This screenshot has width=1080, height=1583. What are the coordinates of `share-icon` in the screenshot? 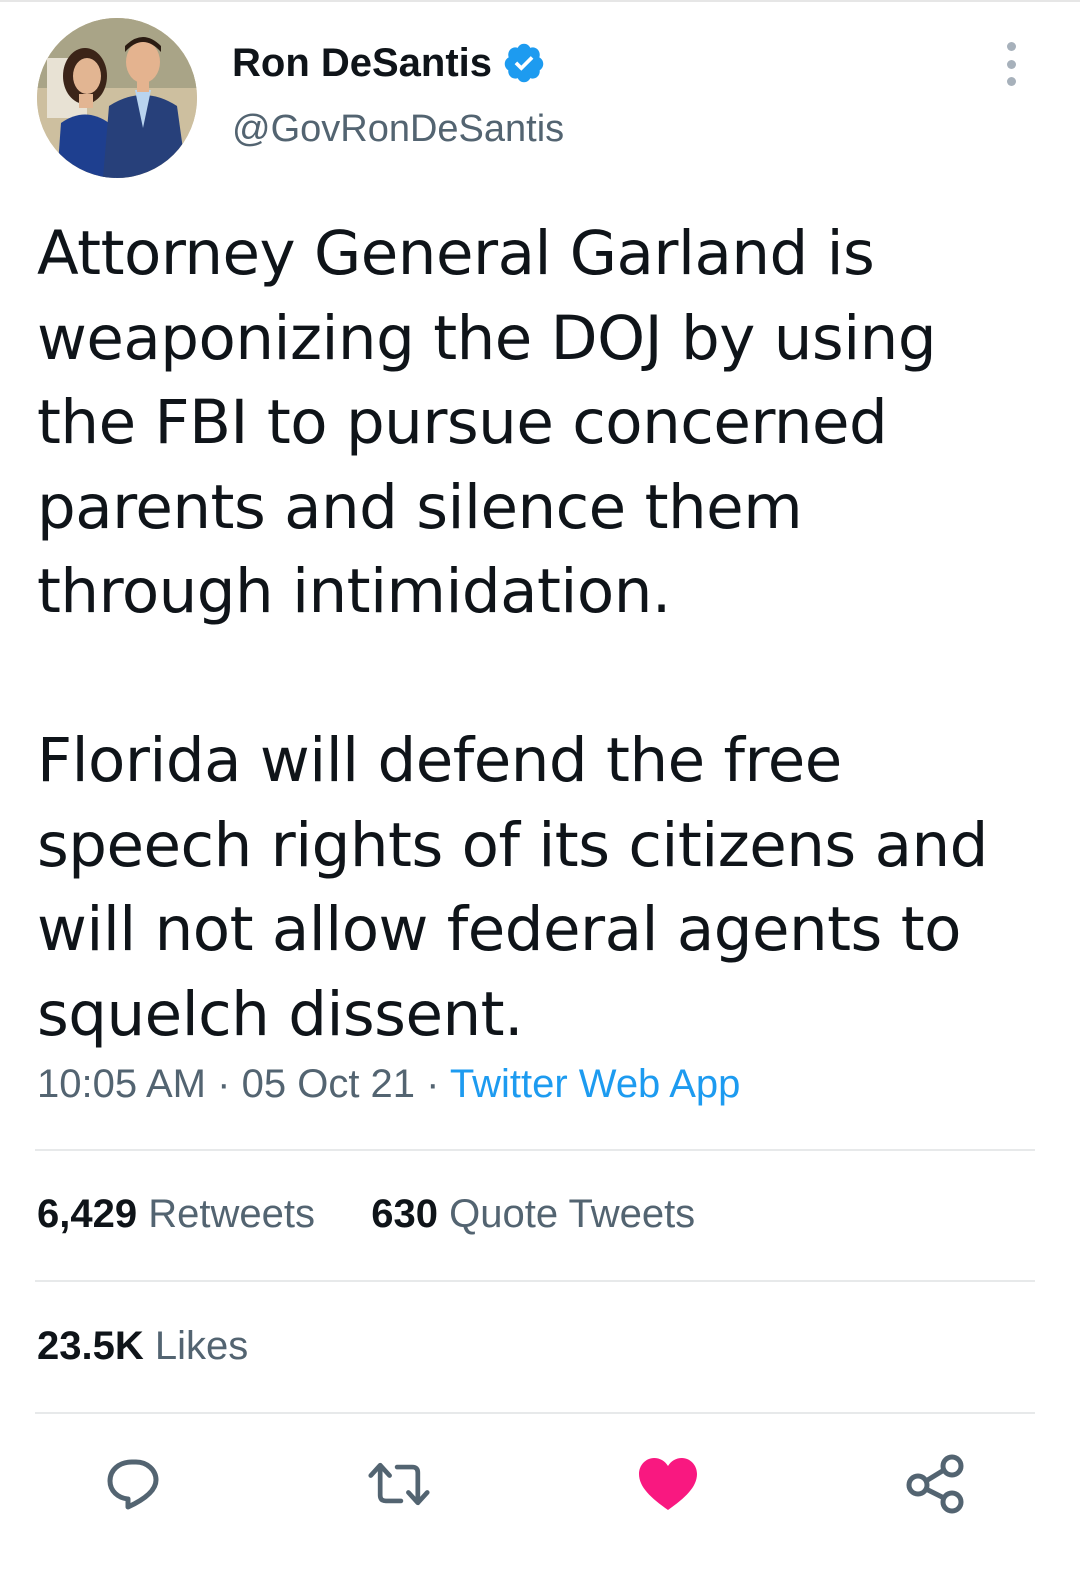 It's located at (935, 1484).